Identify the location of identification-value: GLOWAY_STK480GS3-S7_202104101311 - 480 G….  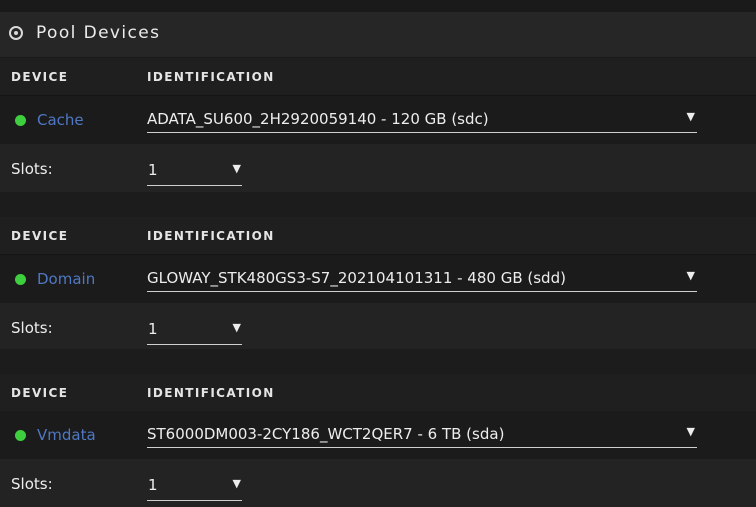
(356, 278).